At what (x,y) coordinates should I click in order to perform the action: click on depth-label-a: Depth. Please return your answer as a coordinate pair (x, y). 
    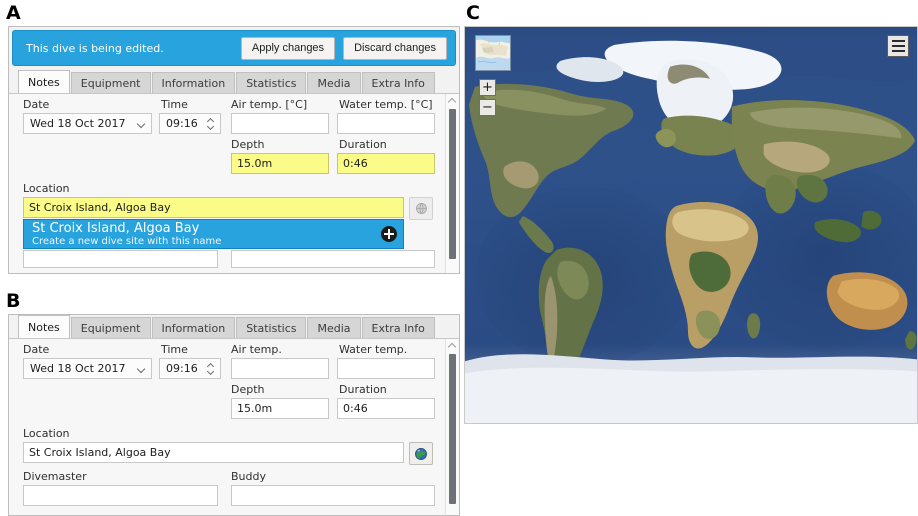
    Looking at the image, I should click on (248, 144).